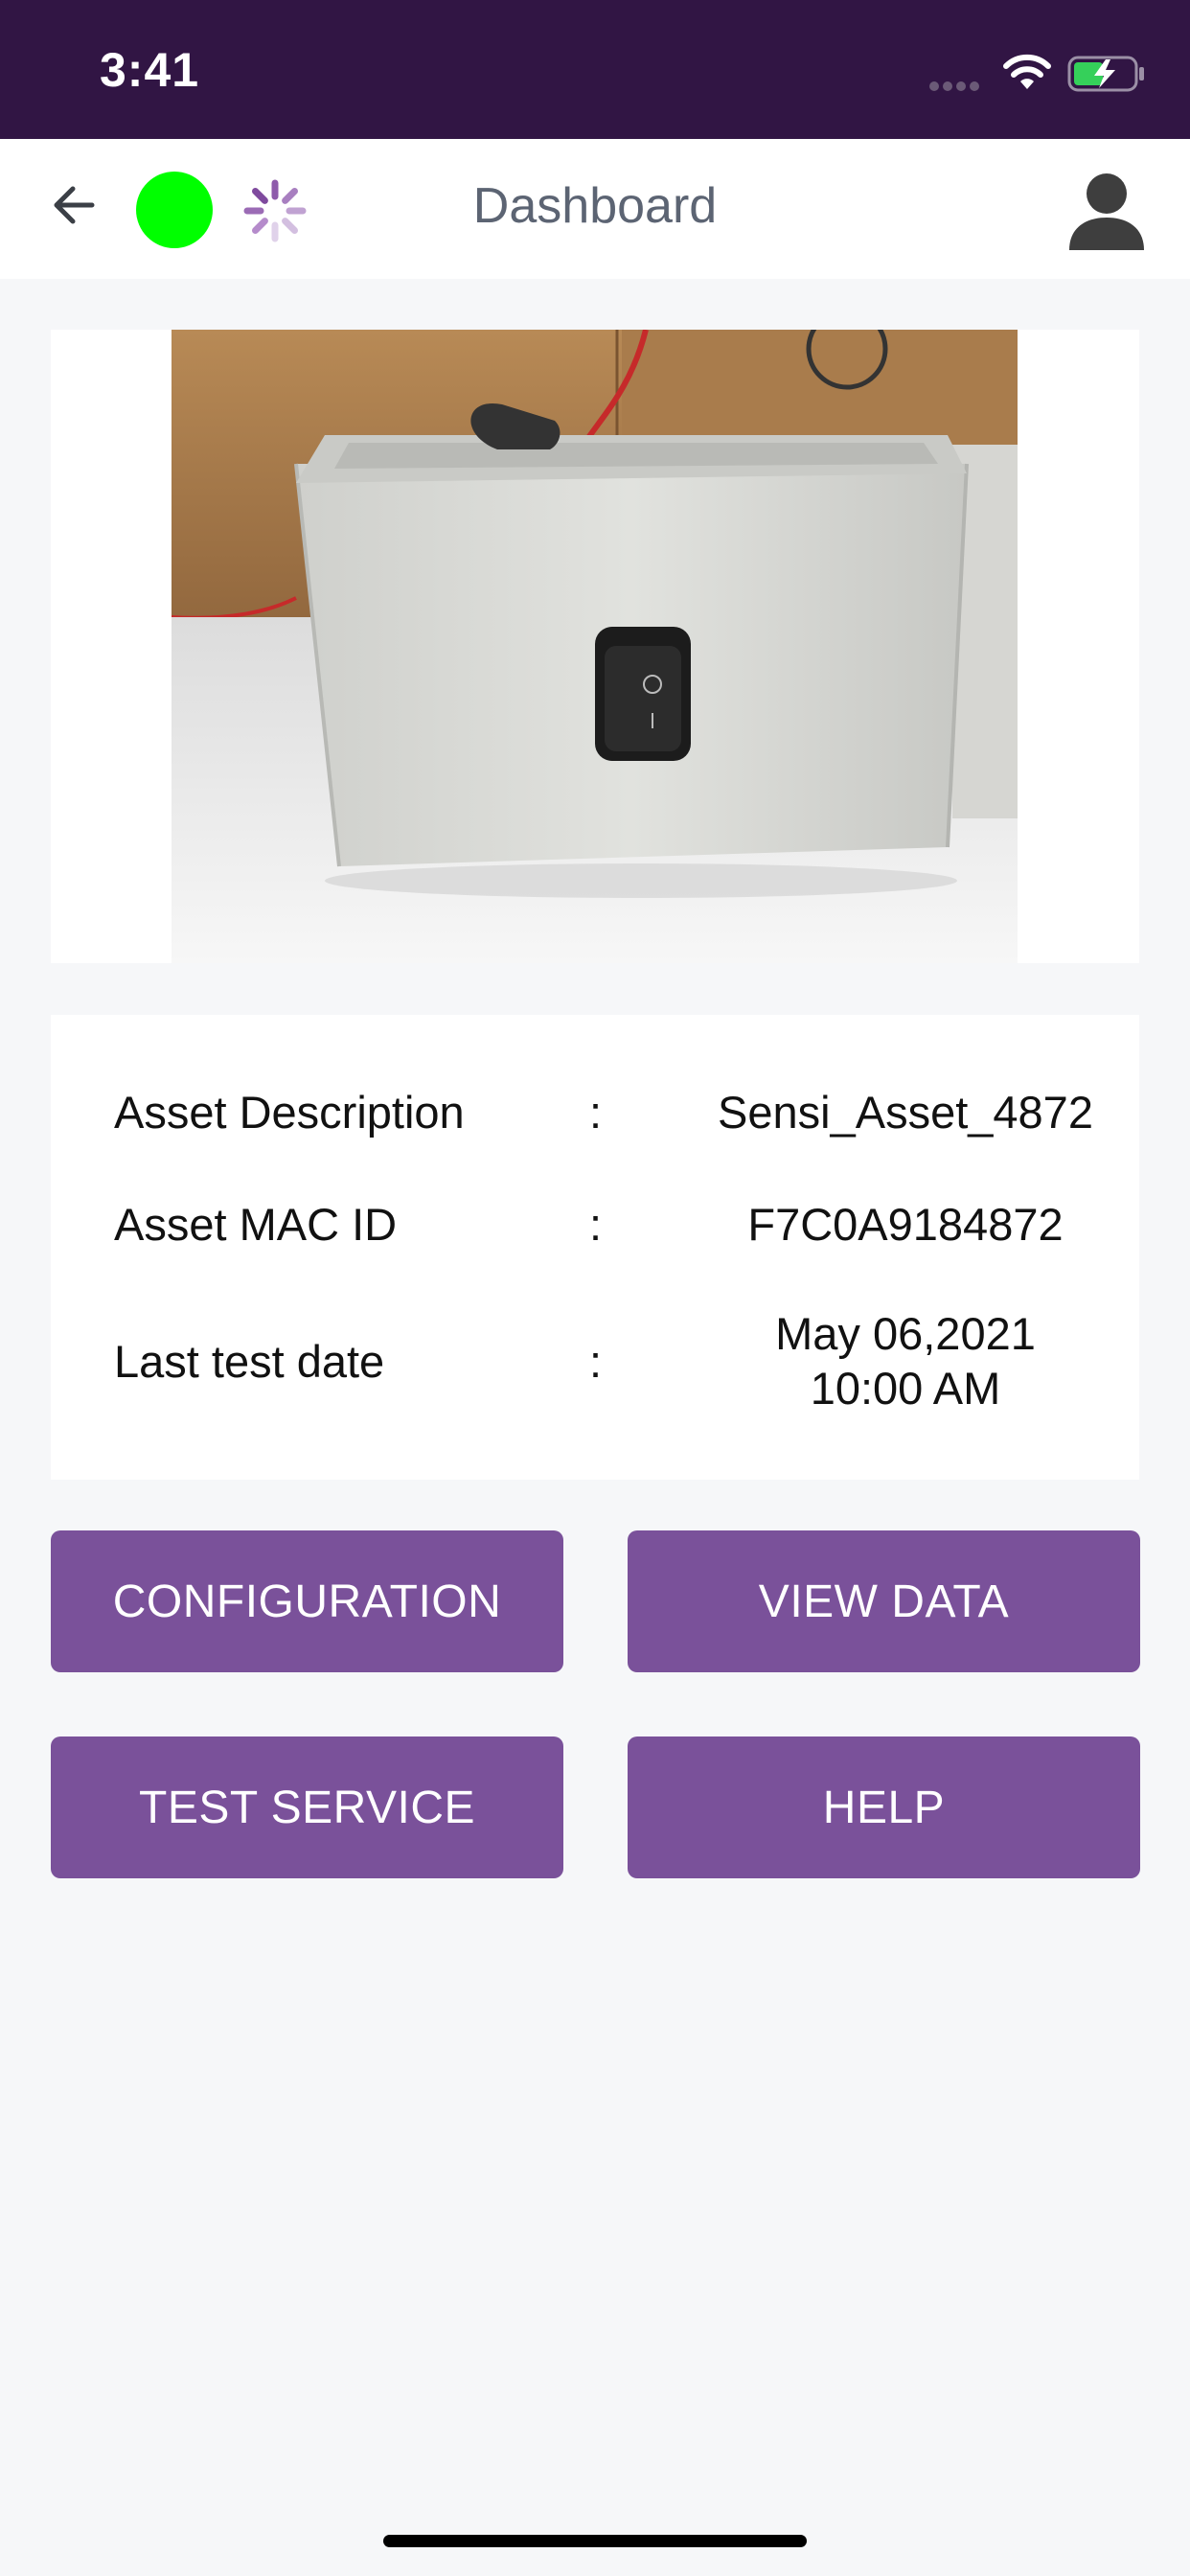 The width and height of the screenshot is (1190, 2576). Describe the element at coordinates (256, 1224) in the screenshot. I see `asset-mac-id-label: Asset MAC ID` at that location.